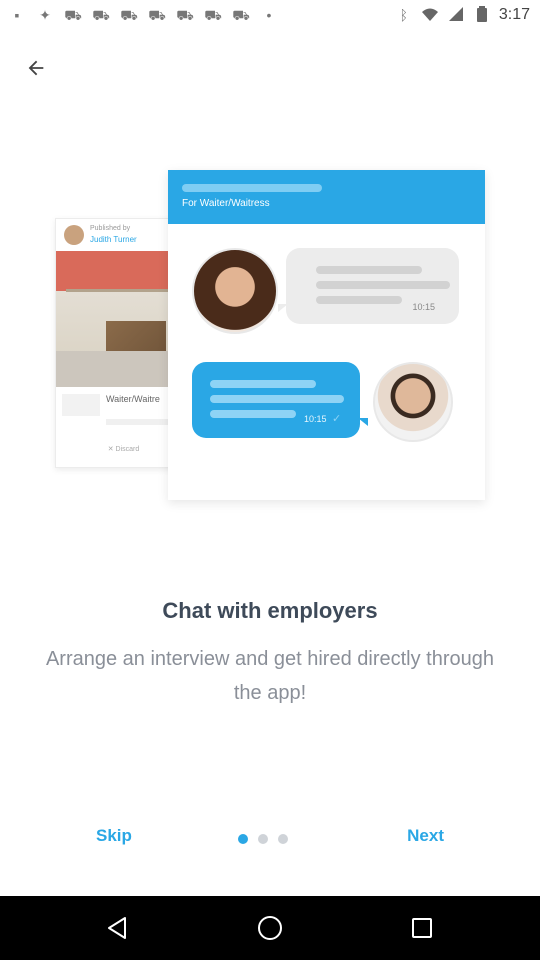  What do you see at coordinates (280, 400) in the screenshot?
I see `sent-message-bubble: 10:15 ✓` at bounding box center [280, 400].